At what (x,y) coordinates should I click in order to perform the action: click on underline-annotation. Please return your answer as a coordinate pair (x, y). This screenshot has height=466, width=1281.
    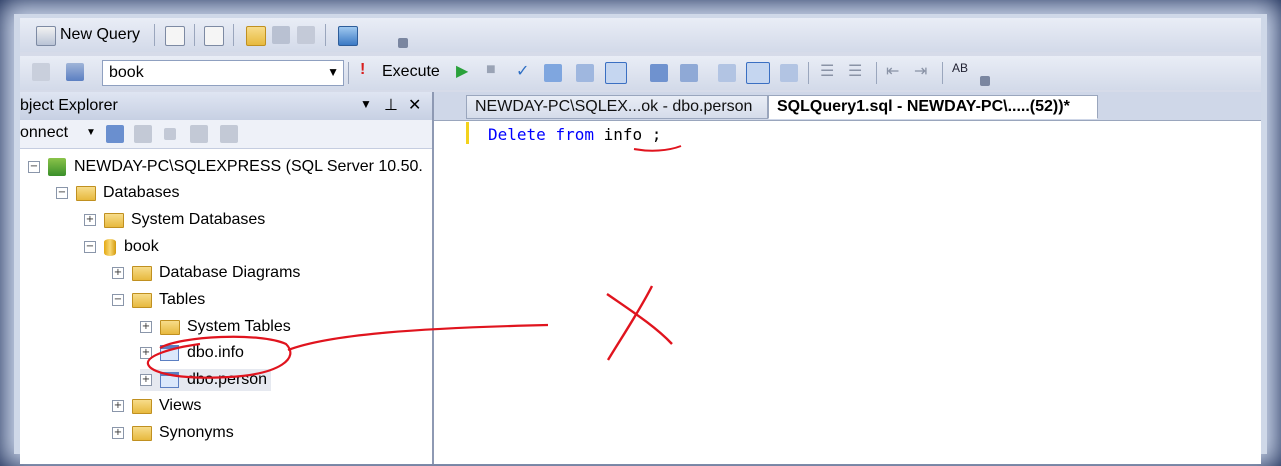
    Looking at the image, I should click on (657, 148).